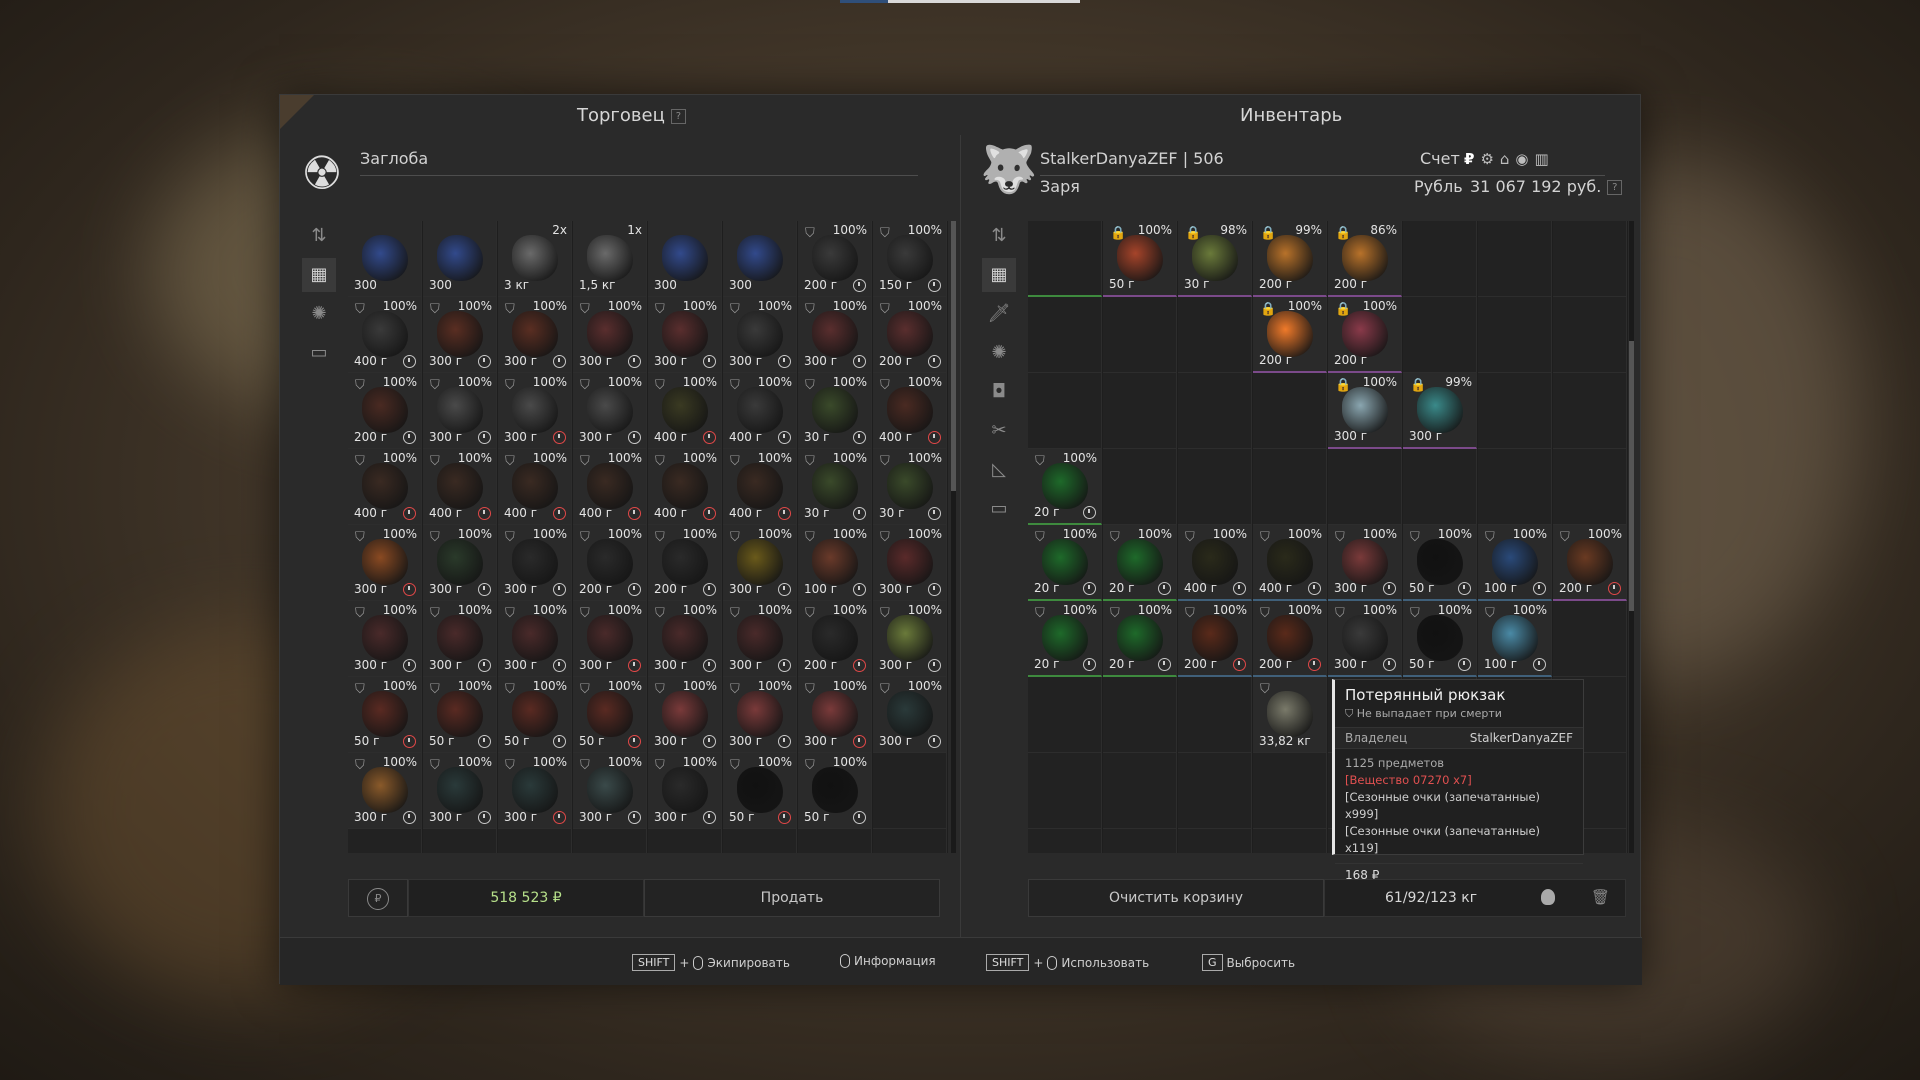 Image resolution: width=1920 pixels, height=1080 pixels. What do you see at coordinates (1486, 159) in the screenshot?
I see `gear-icon: ⚙` at bounding box center [1486, 159].